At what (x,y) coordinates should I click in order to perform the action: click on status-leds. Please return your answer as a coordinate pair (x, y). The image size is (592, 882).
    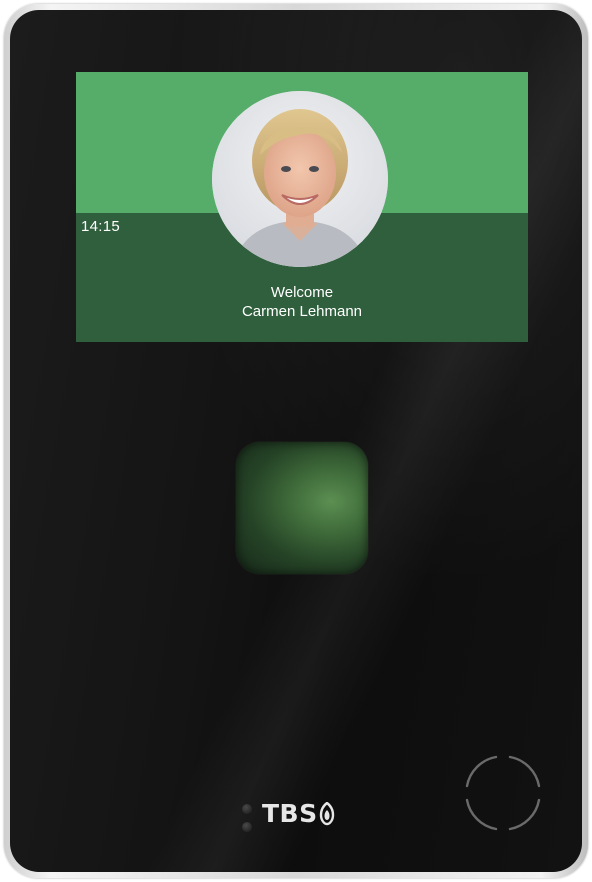
    Looking at the image, I should click on (247, 820).